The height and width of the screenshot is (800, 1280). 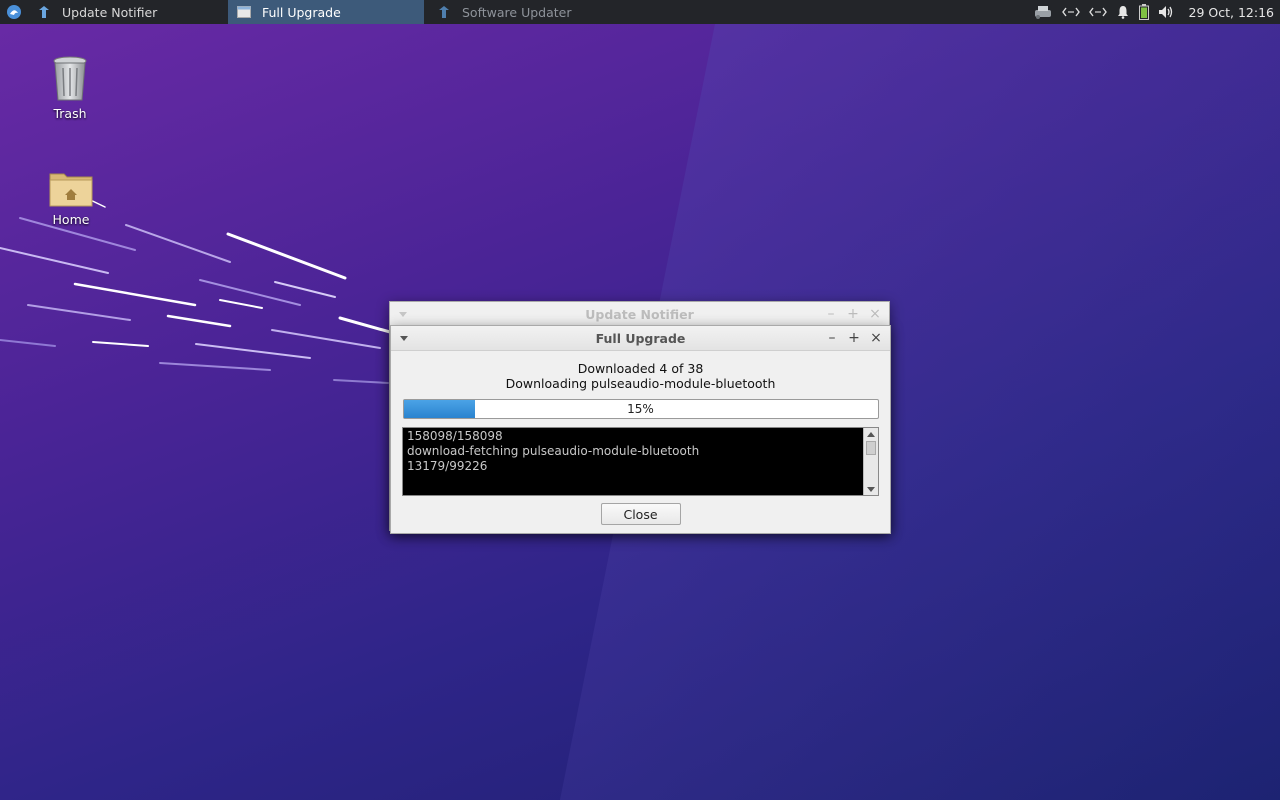 I want to click on home-folder-icon, so click(x=71, y=190).